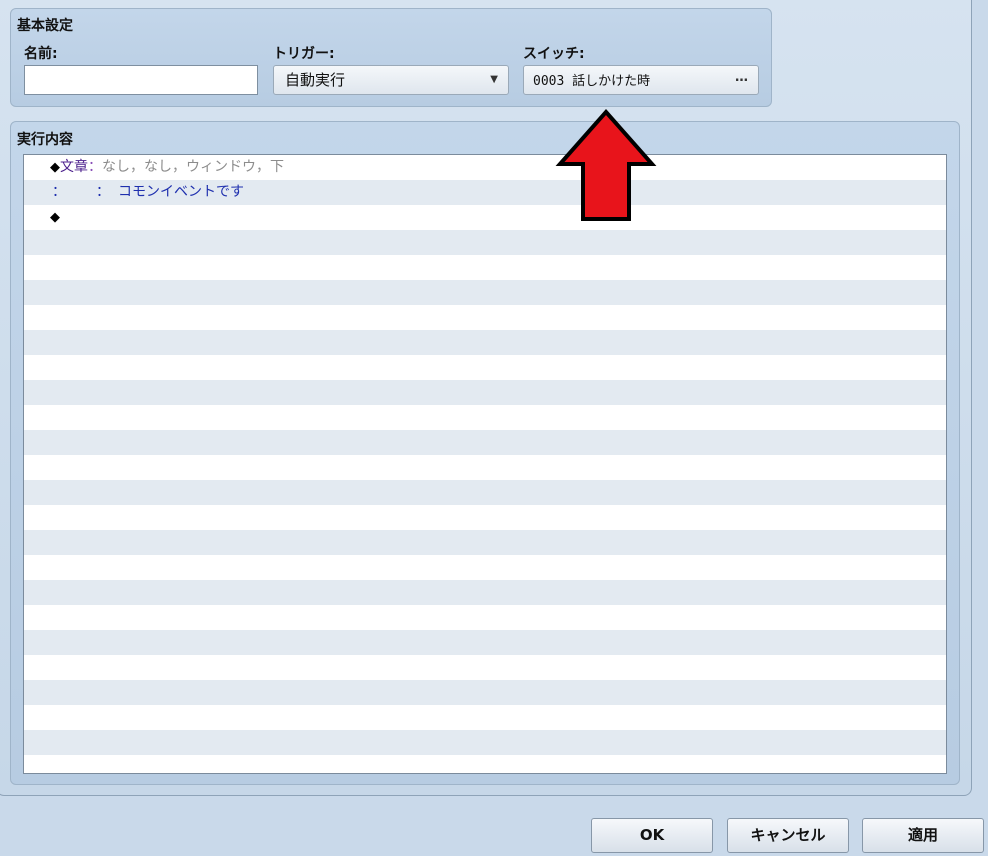 This screenshot has width=988, height=856. I want to click on up-arrow-icon, so click(606, 164).